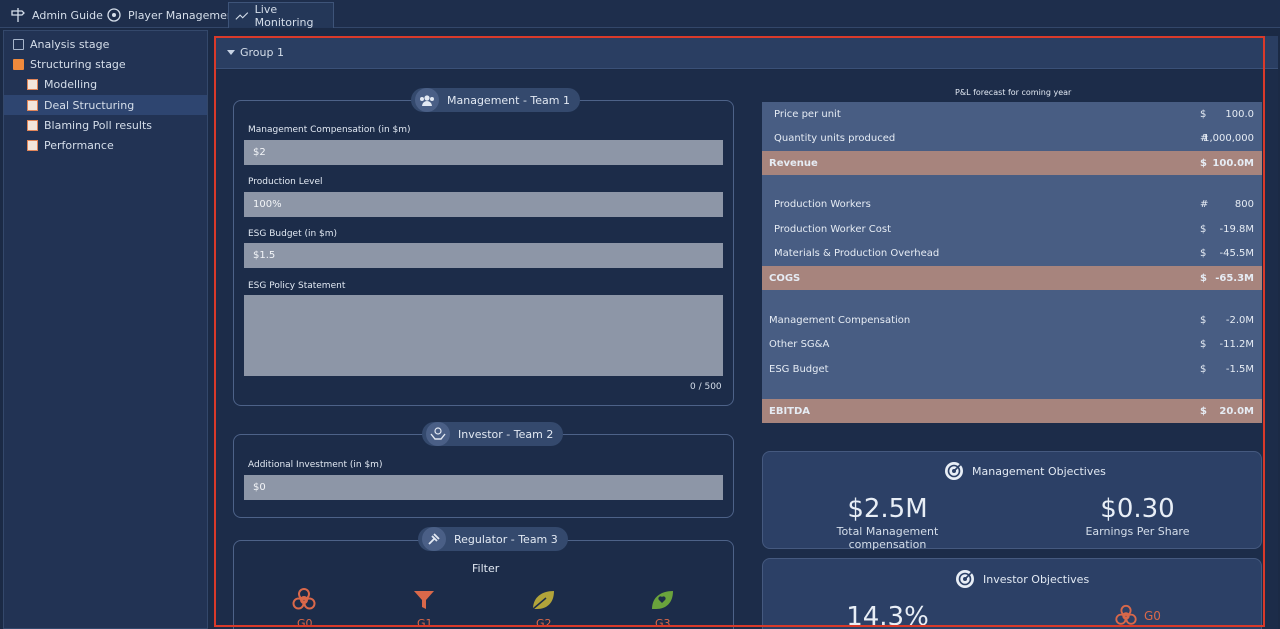 This screenshot has width=1280, height=629. I want to click on row-value: 800, so click(1244, 204).